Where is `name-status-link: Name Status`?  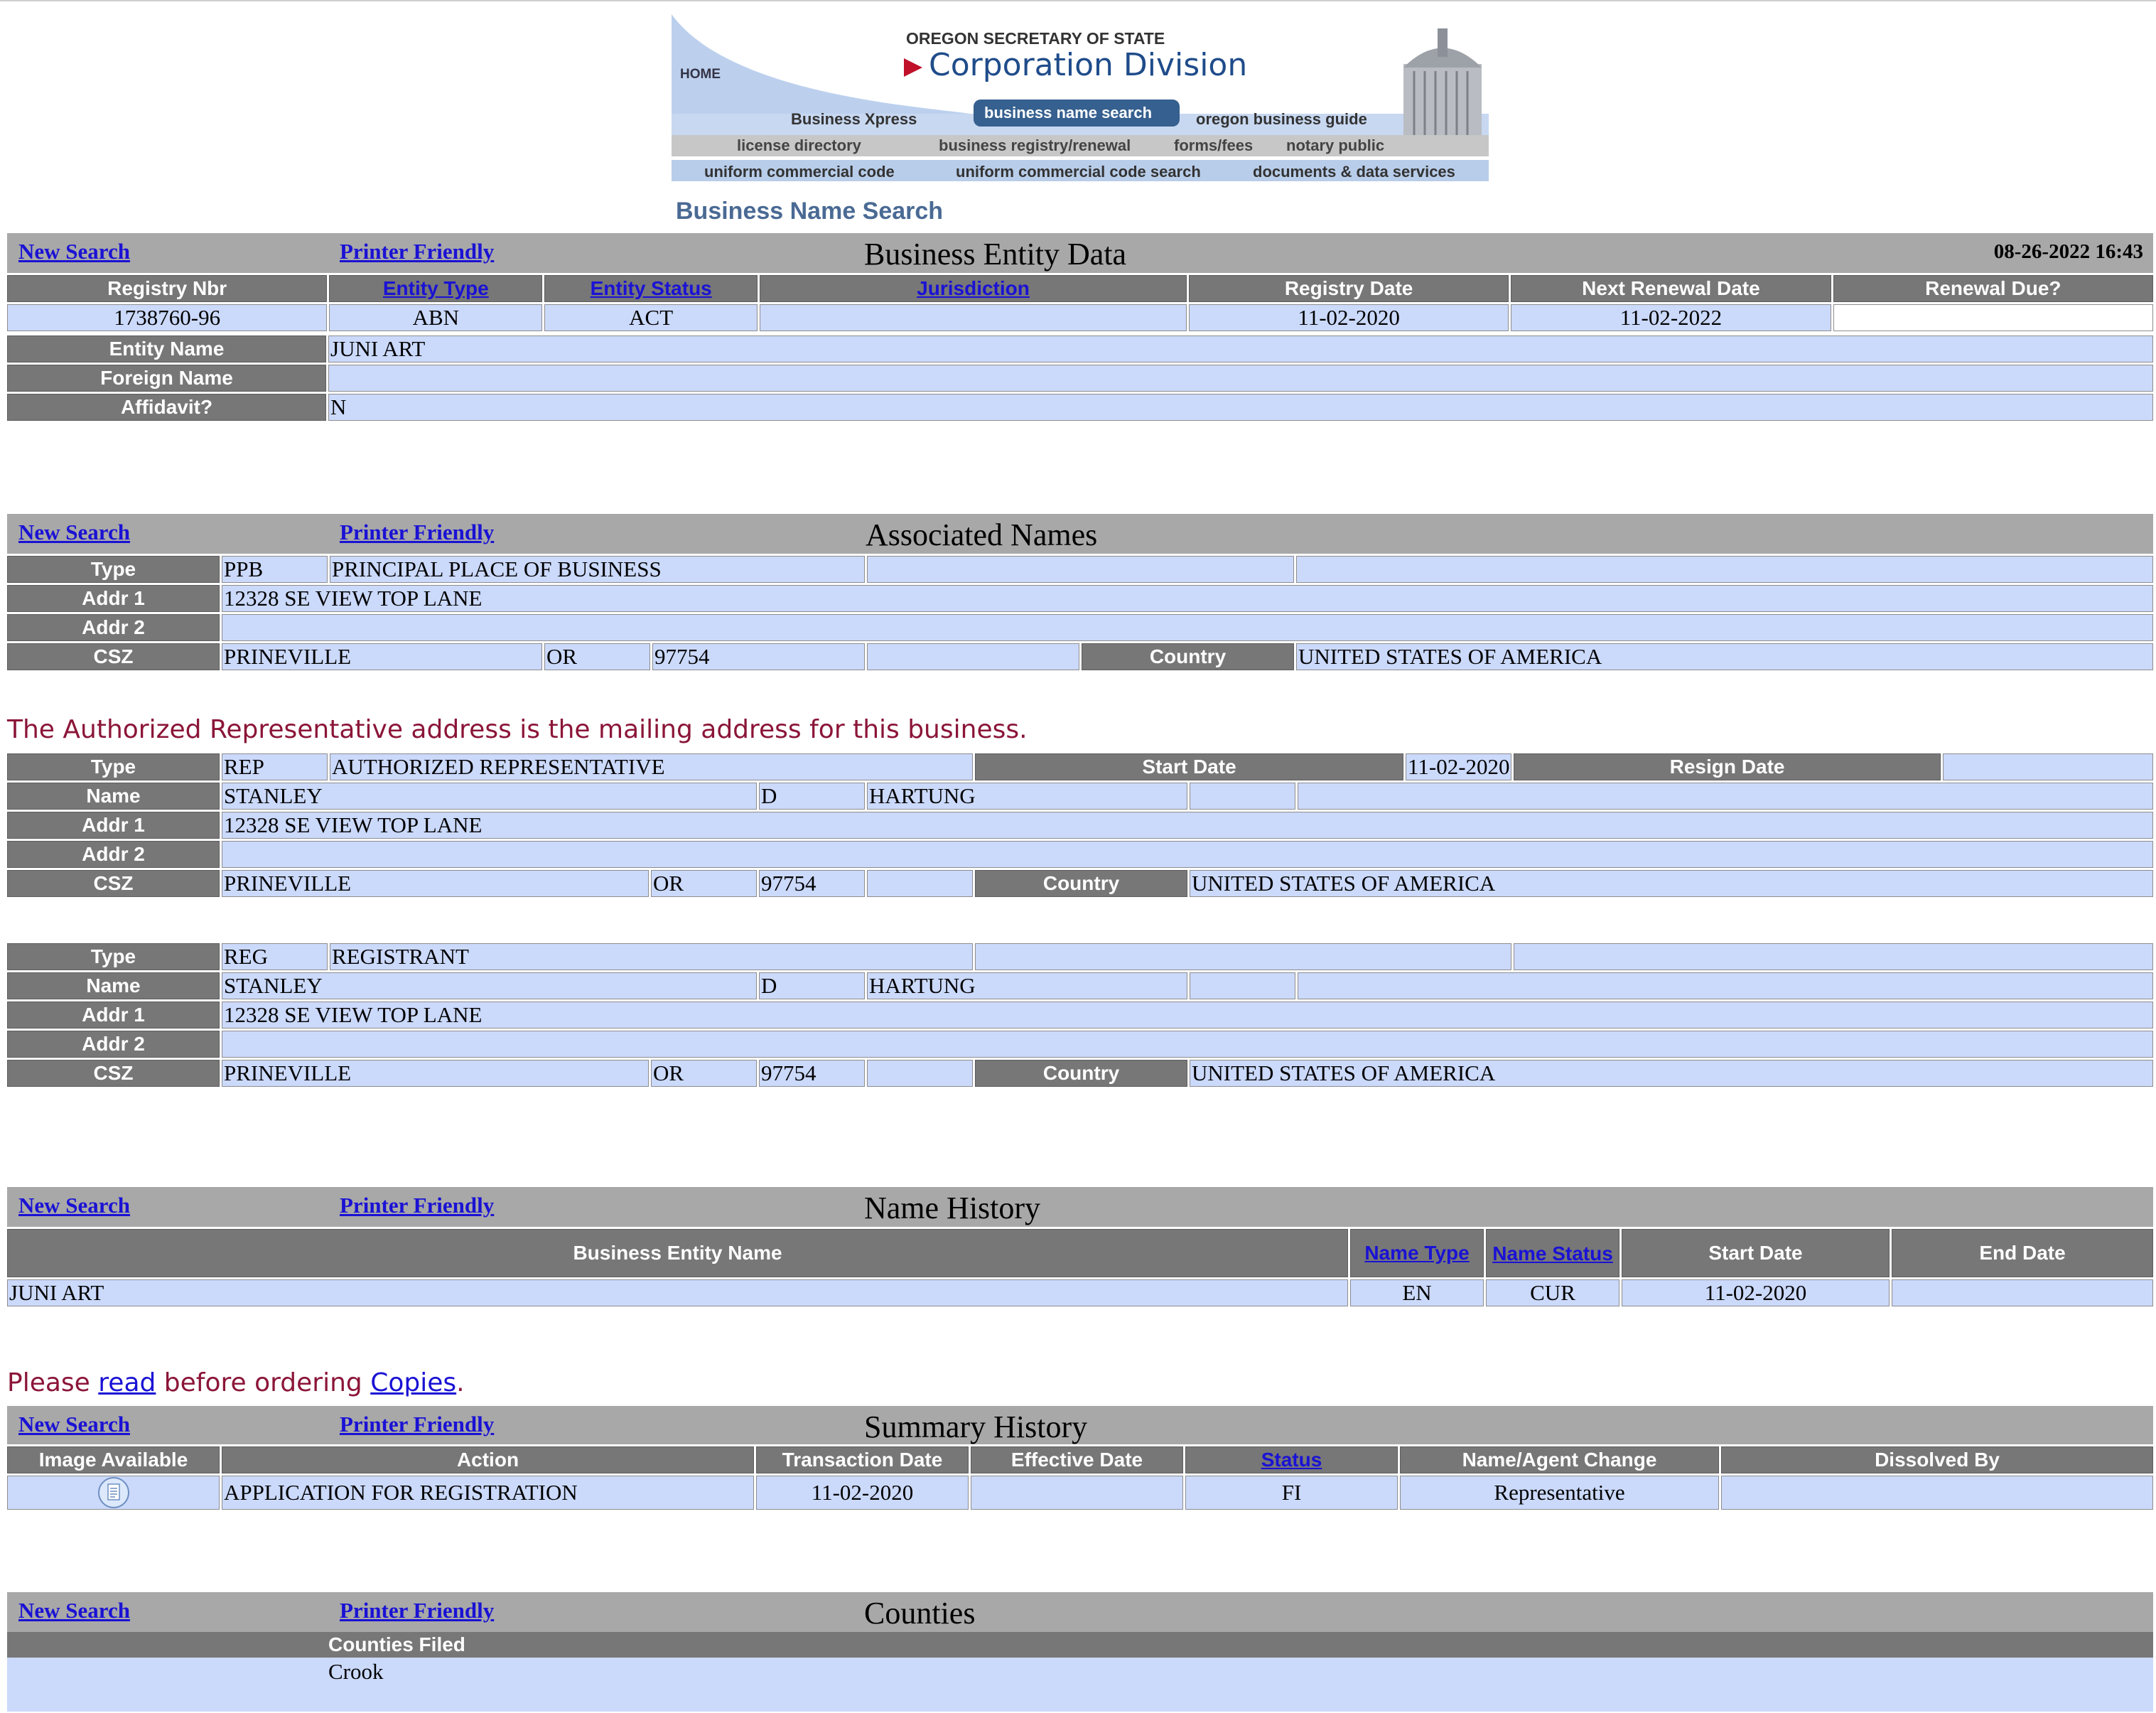
name-status-link: Name Status is located at coordinates (1552, 1253).